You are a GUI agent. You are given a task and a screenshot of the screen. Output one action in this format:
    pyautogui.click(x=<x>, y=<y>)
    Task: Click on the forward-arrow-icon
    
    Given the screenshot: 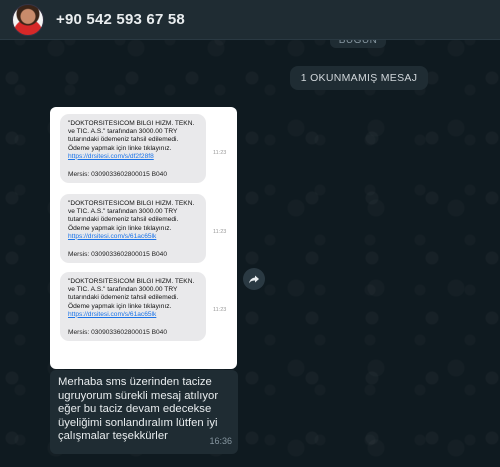 What is the action you would take?
    pyautogui.click(x=254, y=279)
    